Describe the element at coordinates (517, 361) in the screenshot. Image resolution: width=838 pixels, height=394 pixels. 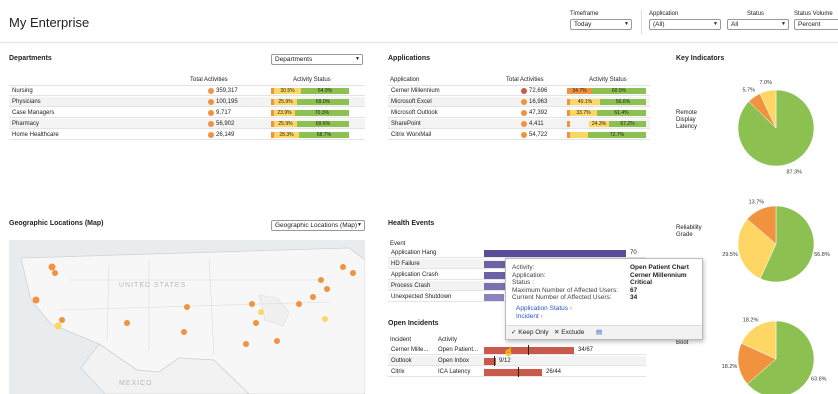
I see `table-row: Outlook Open Inbox 9/12` at that location.